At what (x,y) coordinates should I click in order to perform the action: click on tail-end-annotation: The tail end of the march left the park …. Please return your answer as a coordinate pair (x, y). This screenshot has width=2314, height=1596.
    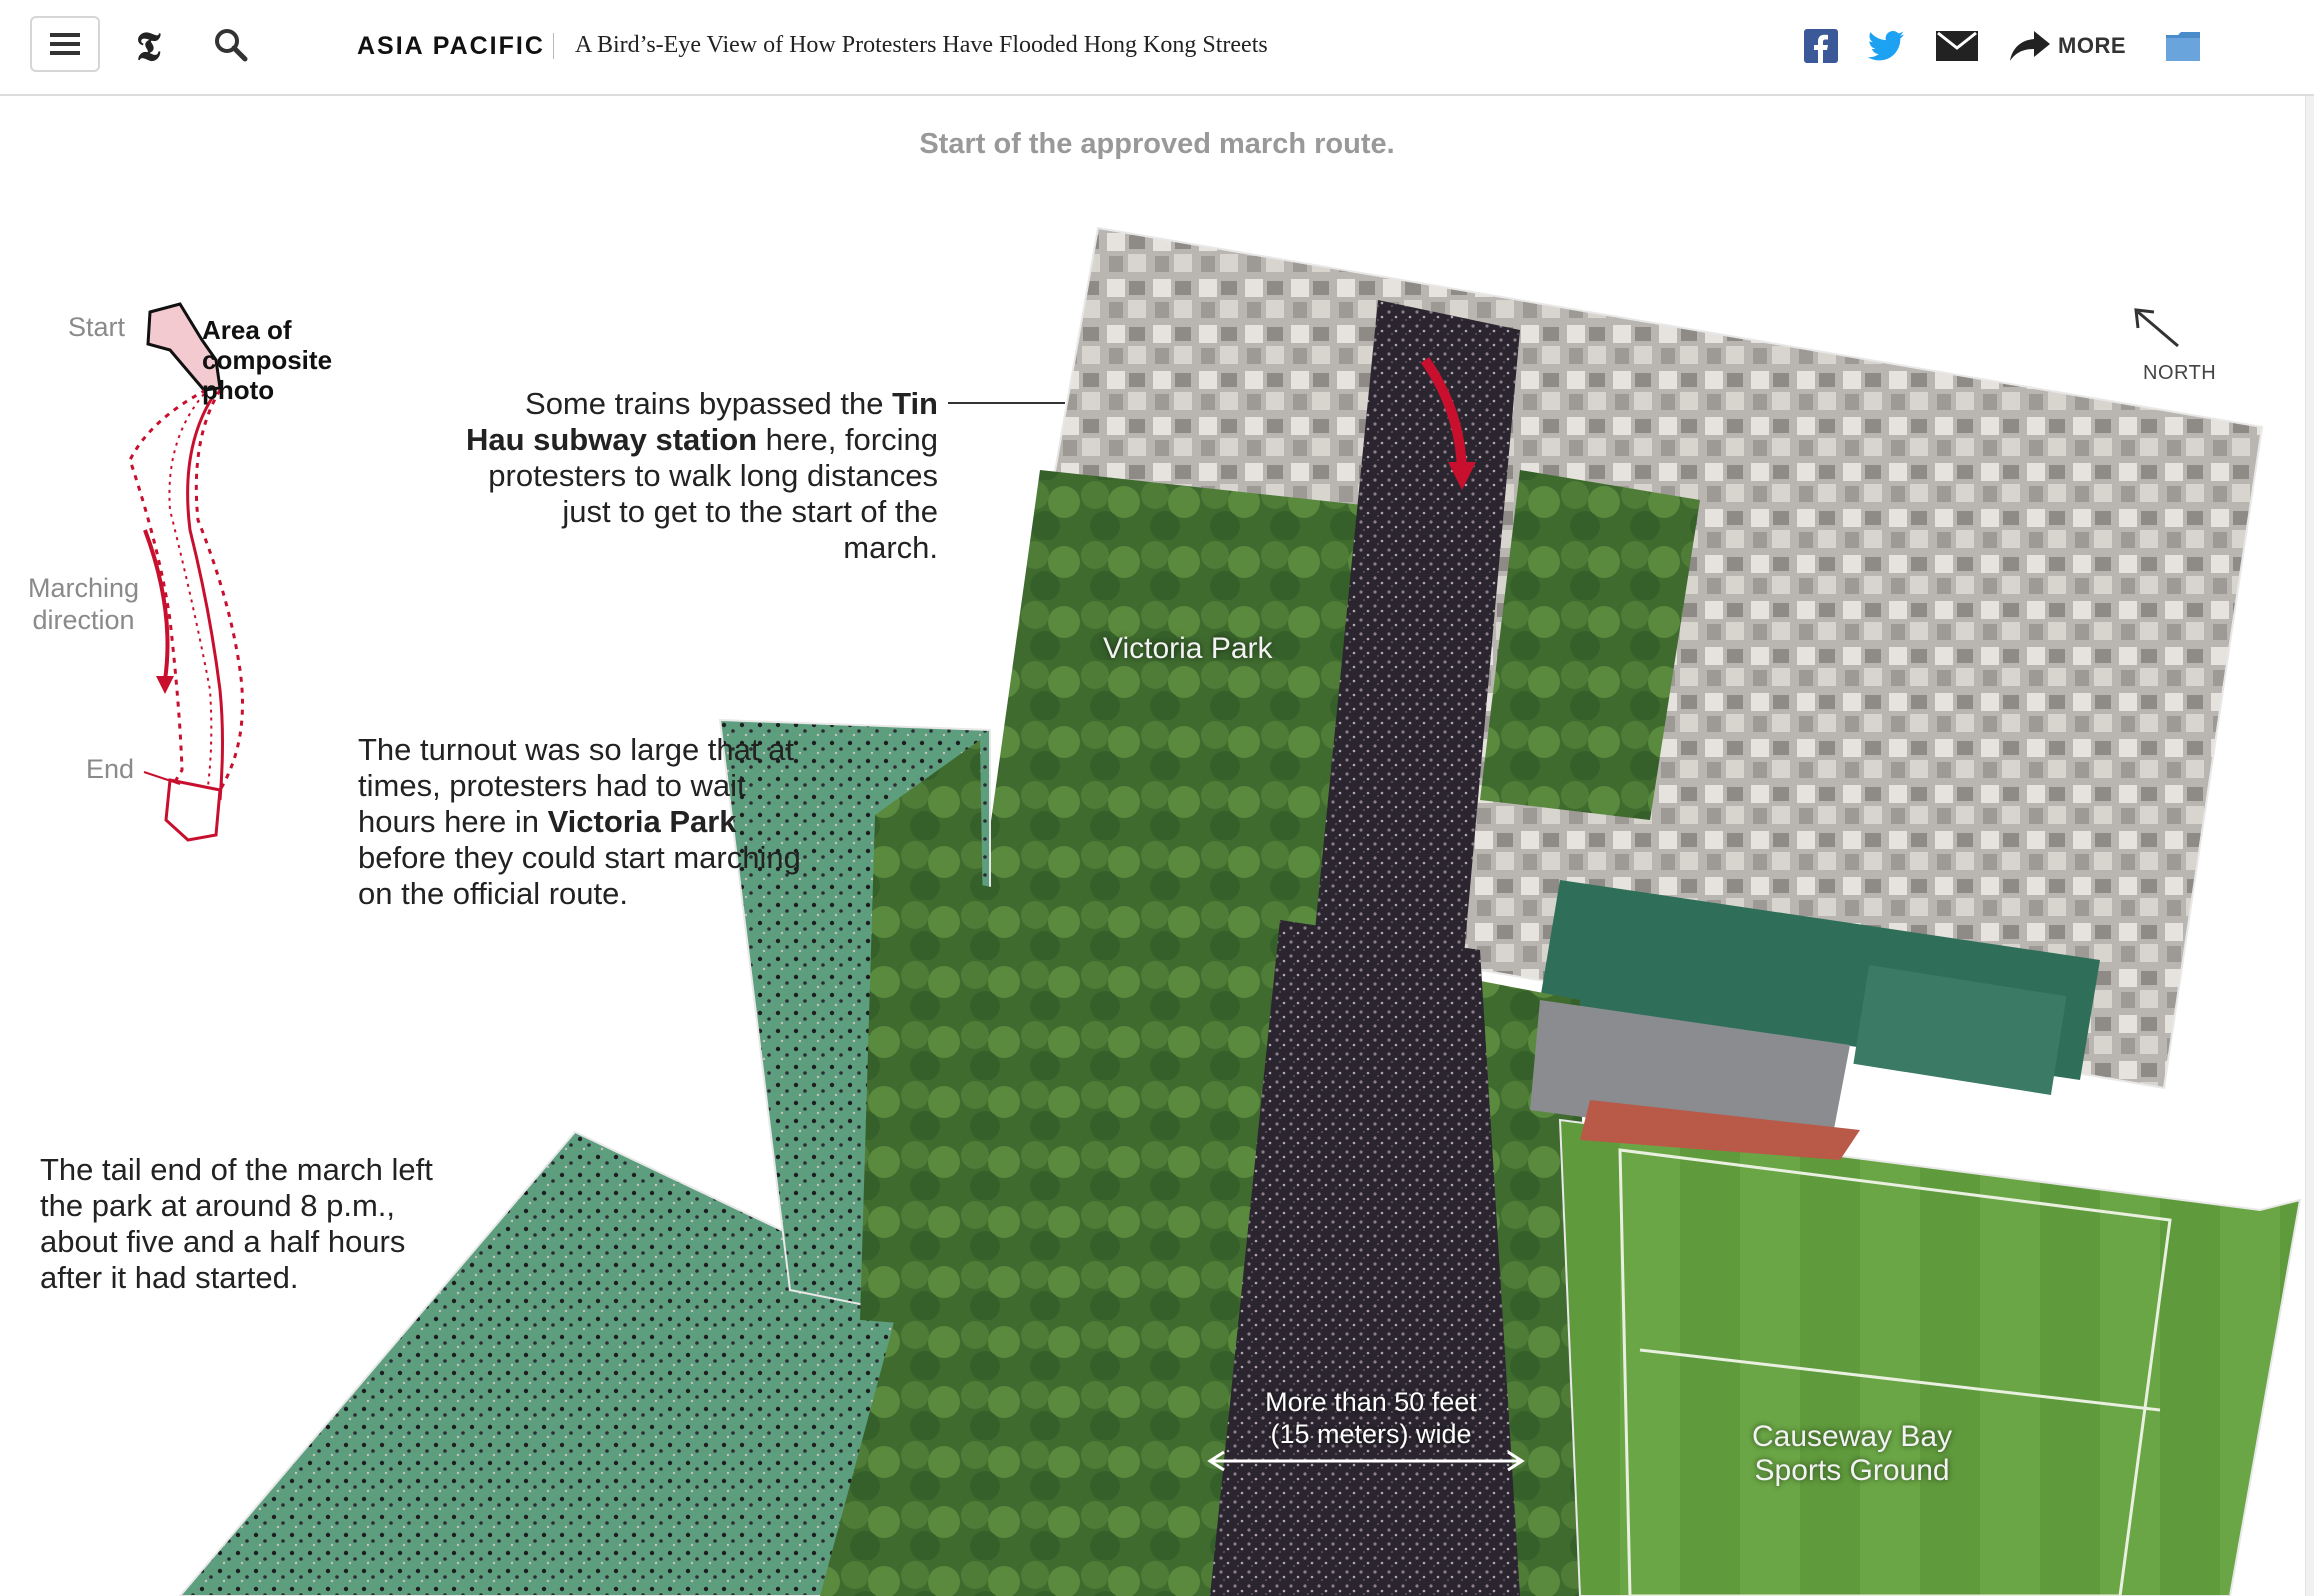
    Looking at the image, I should click on (236, 1223).